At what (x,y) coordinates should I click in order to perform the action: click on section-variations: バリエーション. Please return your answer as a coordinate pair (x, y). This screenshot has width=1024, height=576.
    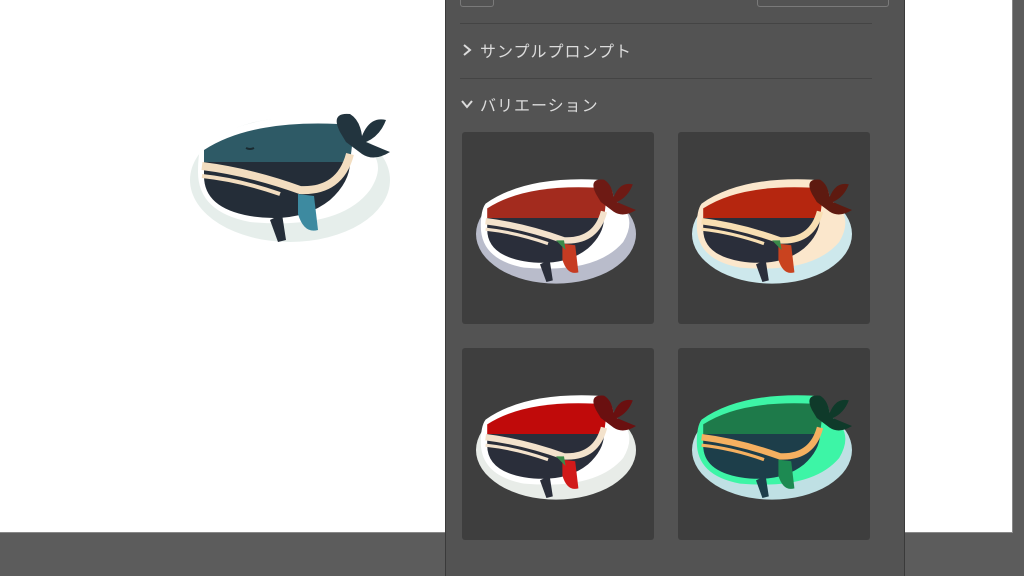
    Looking at the image, I should click on (529, 104).